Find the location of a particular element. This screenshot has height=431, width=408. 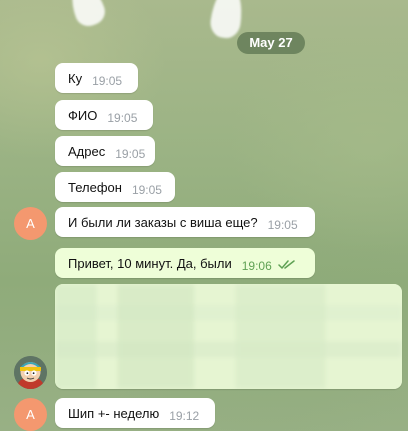

sender-avatar-photo is located at coordinates (30, 372).